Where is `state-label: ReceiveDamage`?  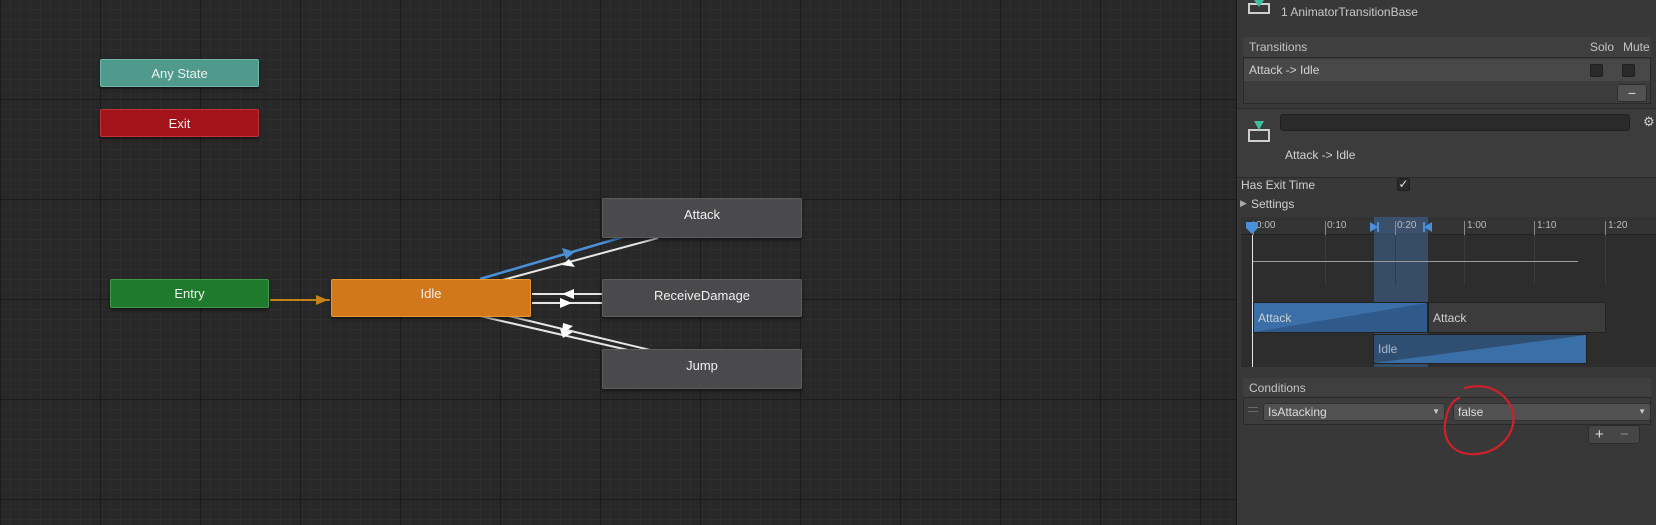
state-label: ReceiveDamage is located at coordinates (702, 295).